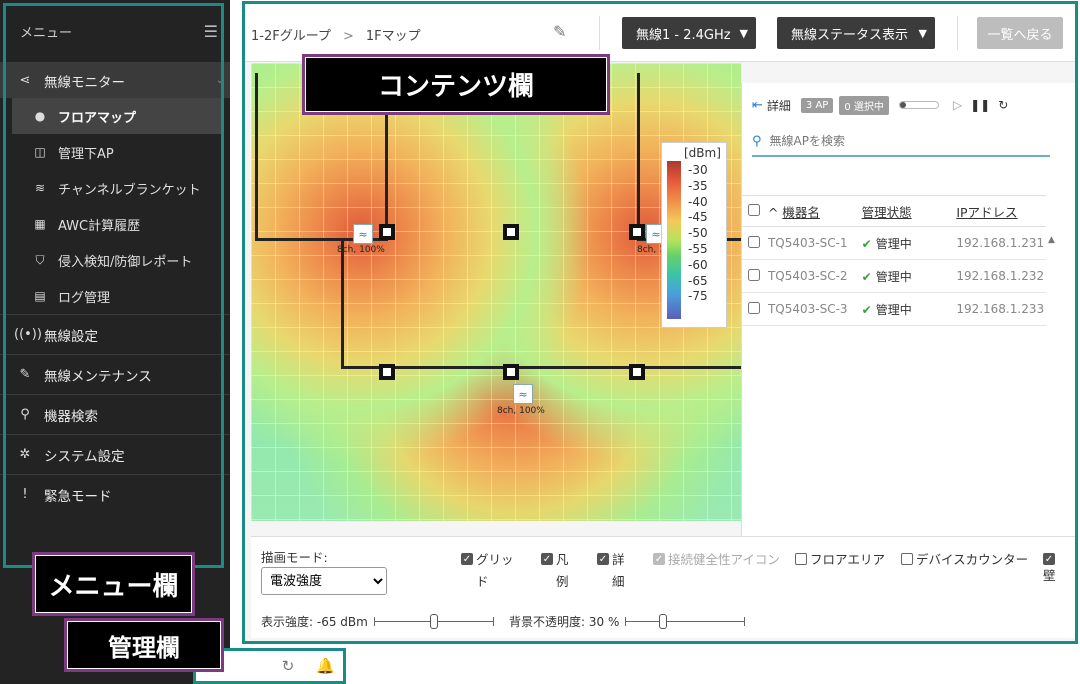 The image size is (1080, 684). I want to click on selected-count-badge: 0 選択中, so click(864, 105).